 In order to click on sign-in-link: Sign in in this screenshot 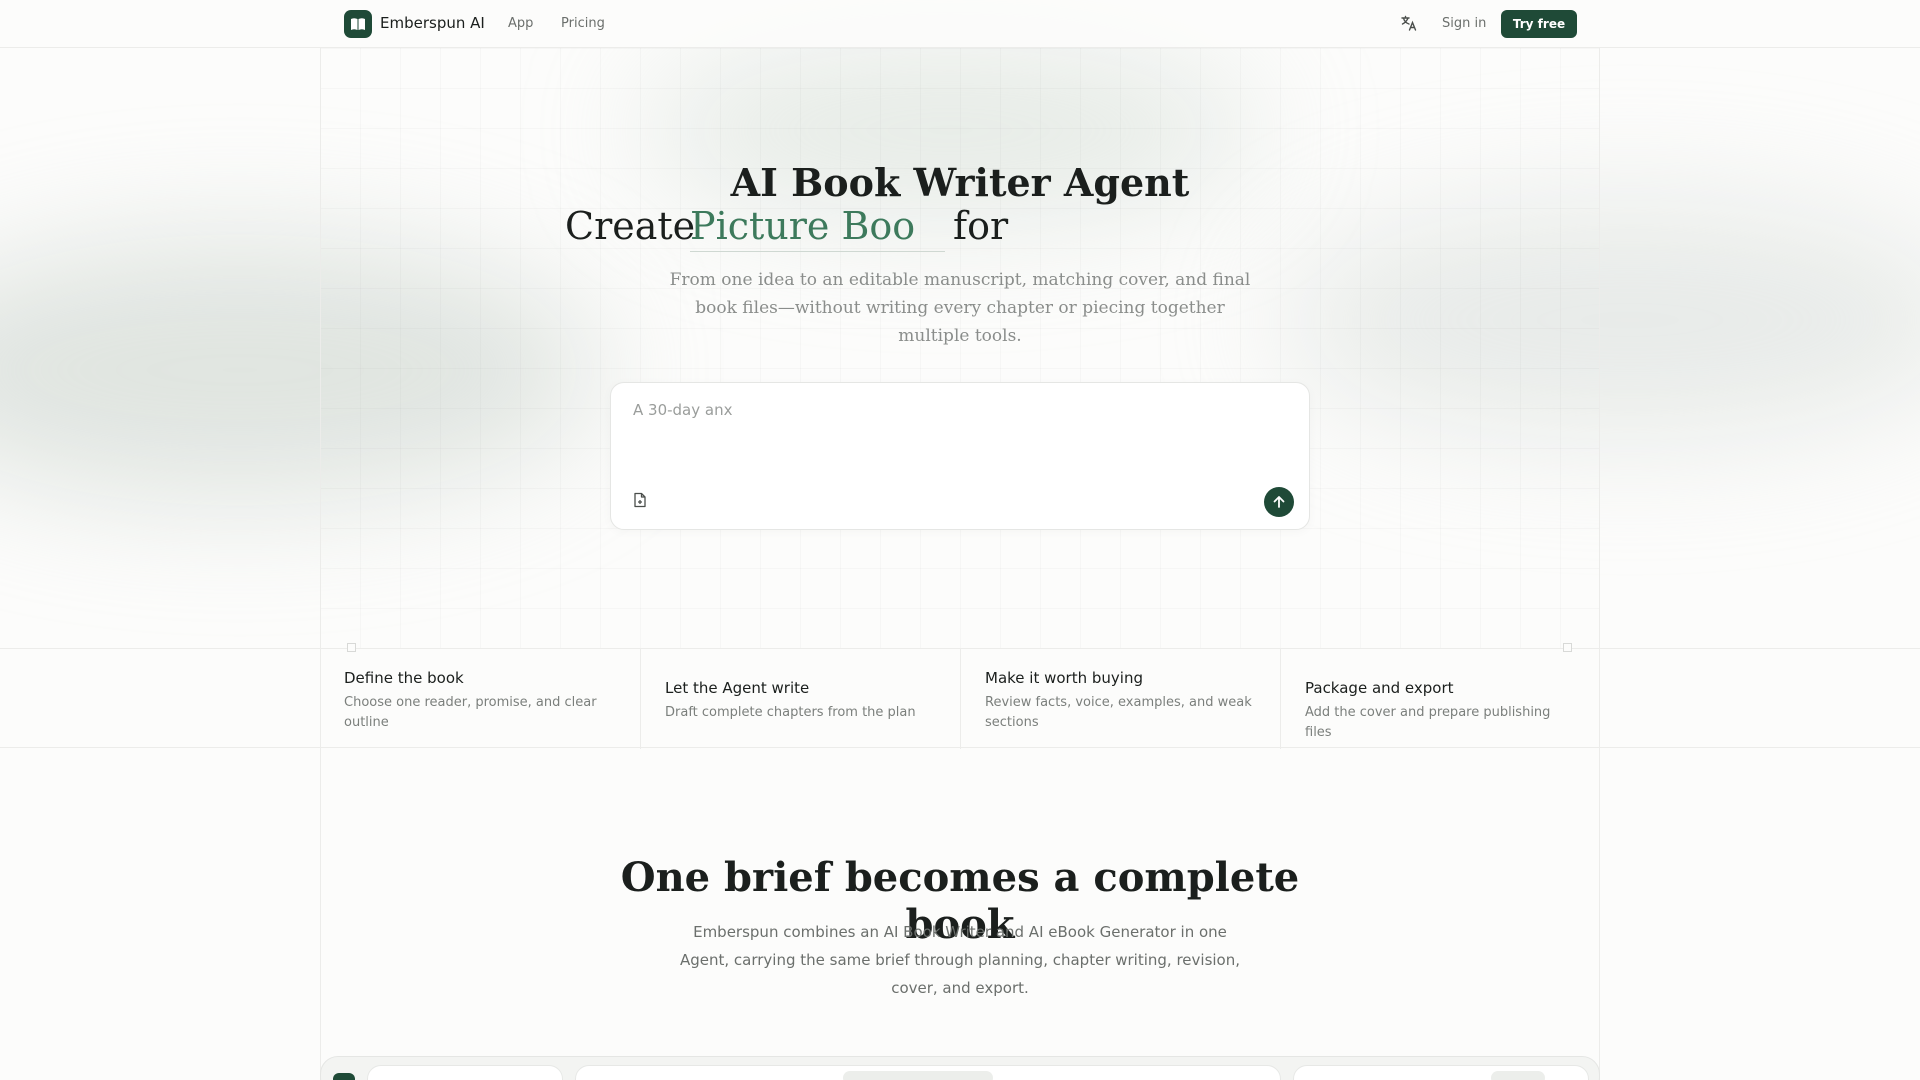, I will do `click(1464, 23)`.